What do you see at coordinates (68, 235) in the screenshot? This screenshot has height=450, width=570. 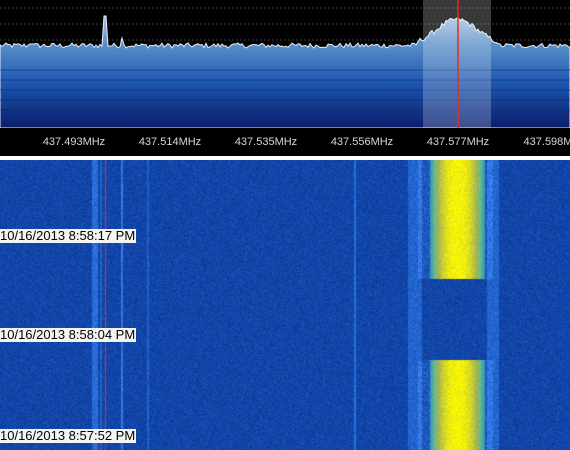 I see `waterfall-timestamp: 10/16/2013 8:58:17 PM` at bounding box center [68, 235].